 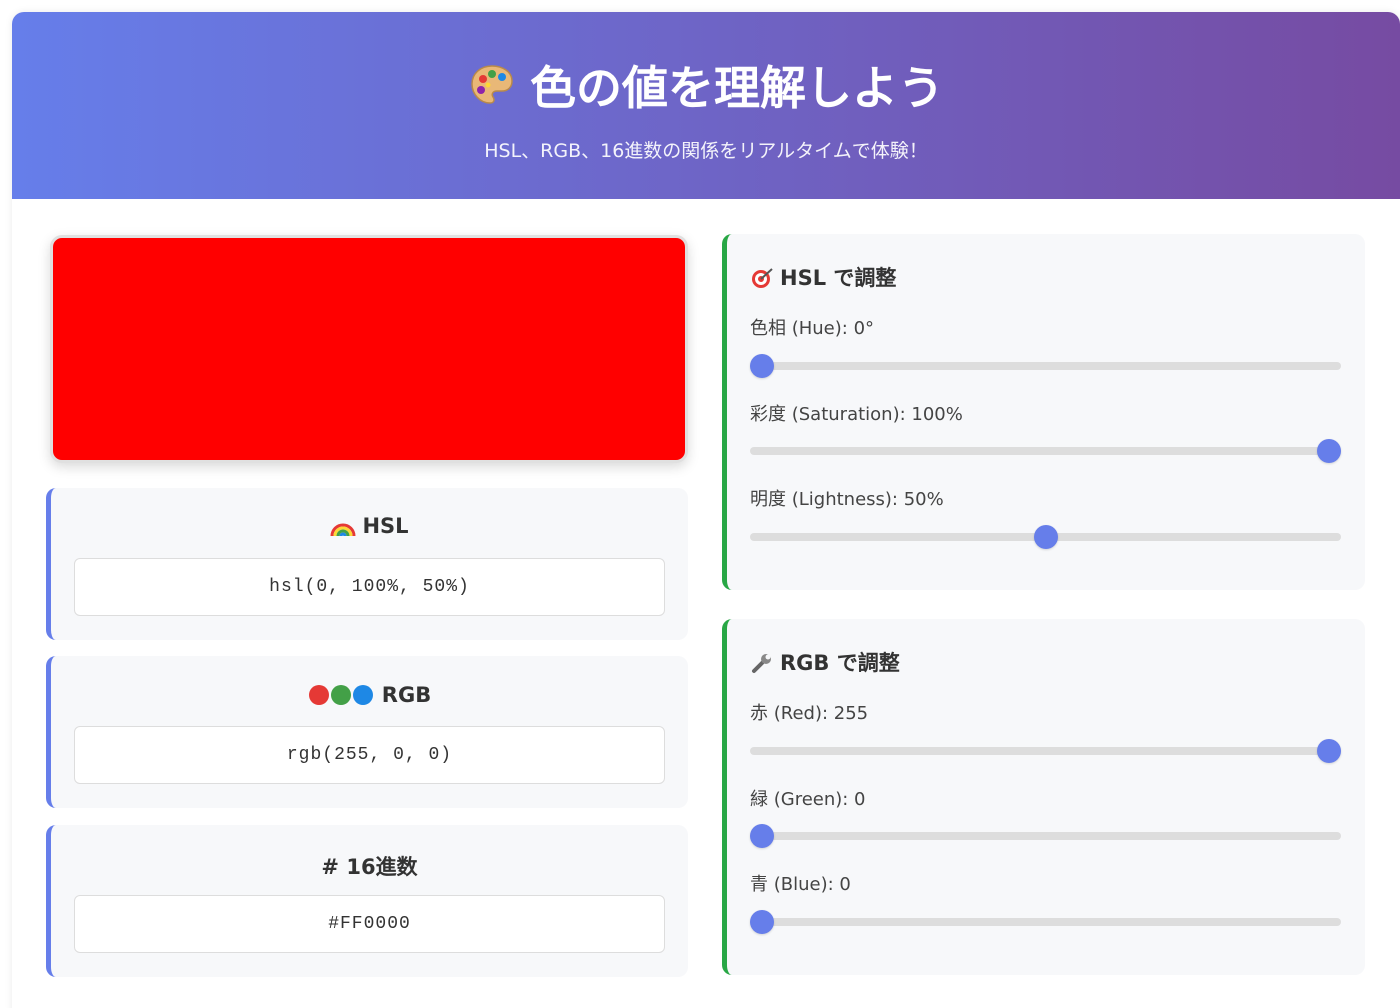 What do you see at coordinates (343, 526) in the screenshot?
I see `rainbow-icon` at bounding box center [343, 526].